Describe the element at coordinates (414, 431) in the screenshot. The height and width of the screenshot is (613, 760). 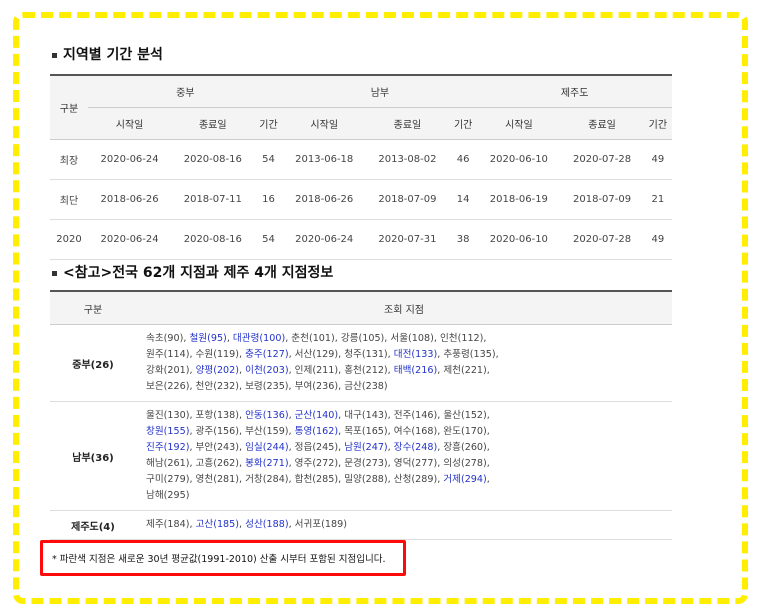
I see `station-text: , 목포(165), 여수(168), 완도(170),` at that location.